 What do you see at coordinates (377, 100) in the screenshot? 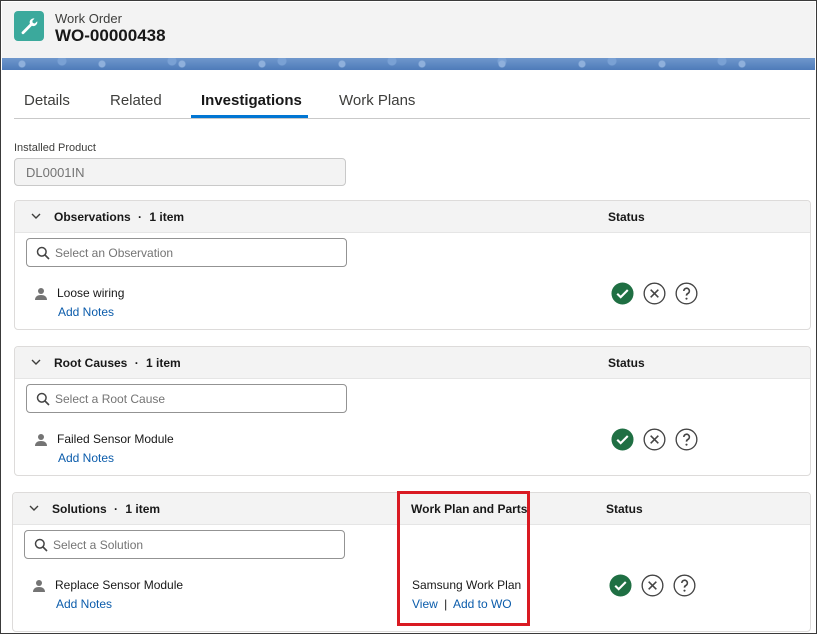
I see `tab-work-plans: Work Plans` at bounding box center [377, 100].